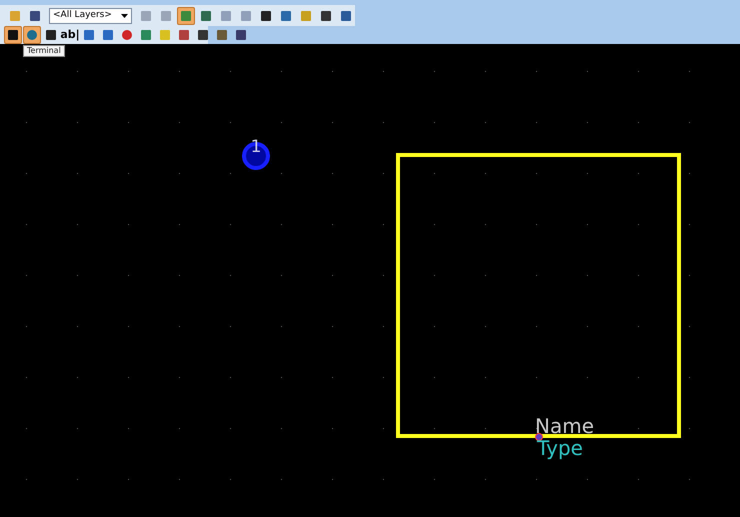 The width and height of the screenshot is (740, 517). What do you see at coordinates (564, 426) in the screenshot?
I see `component-name: Name` at bounding box center [564, 426].